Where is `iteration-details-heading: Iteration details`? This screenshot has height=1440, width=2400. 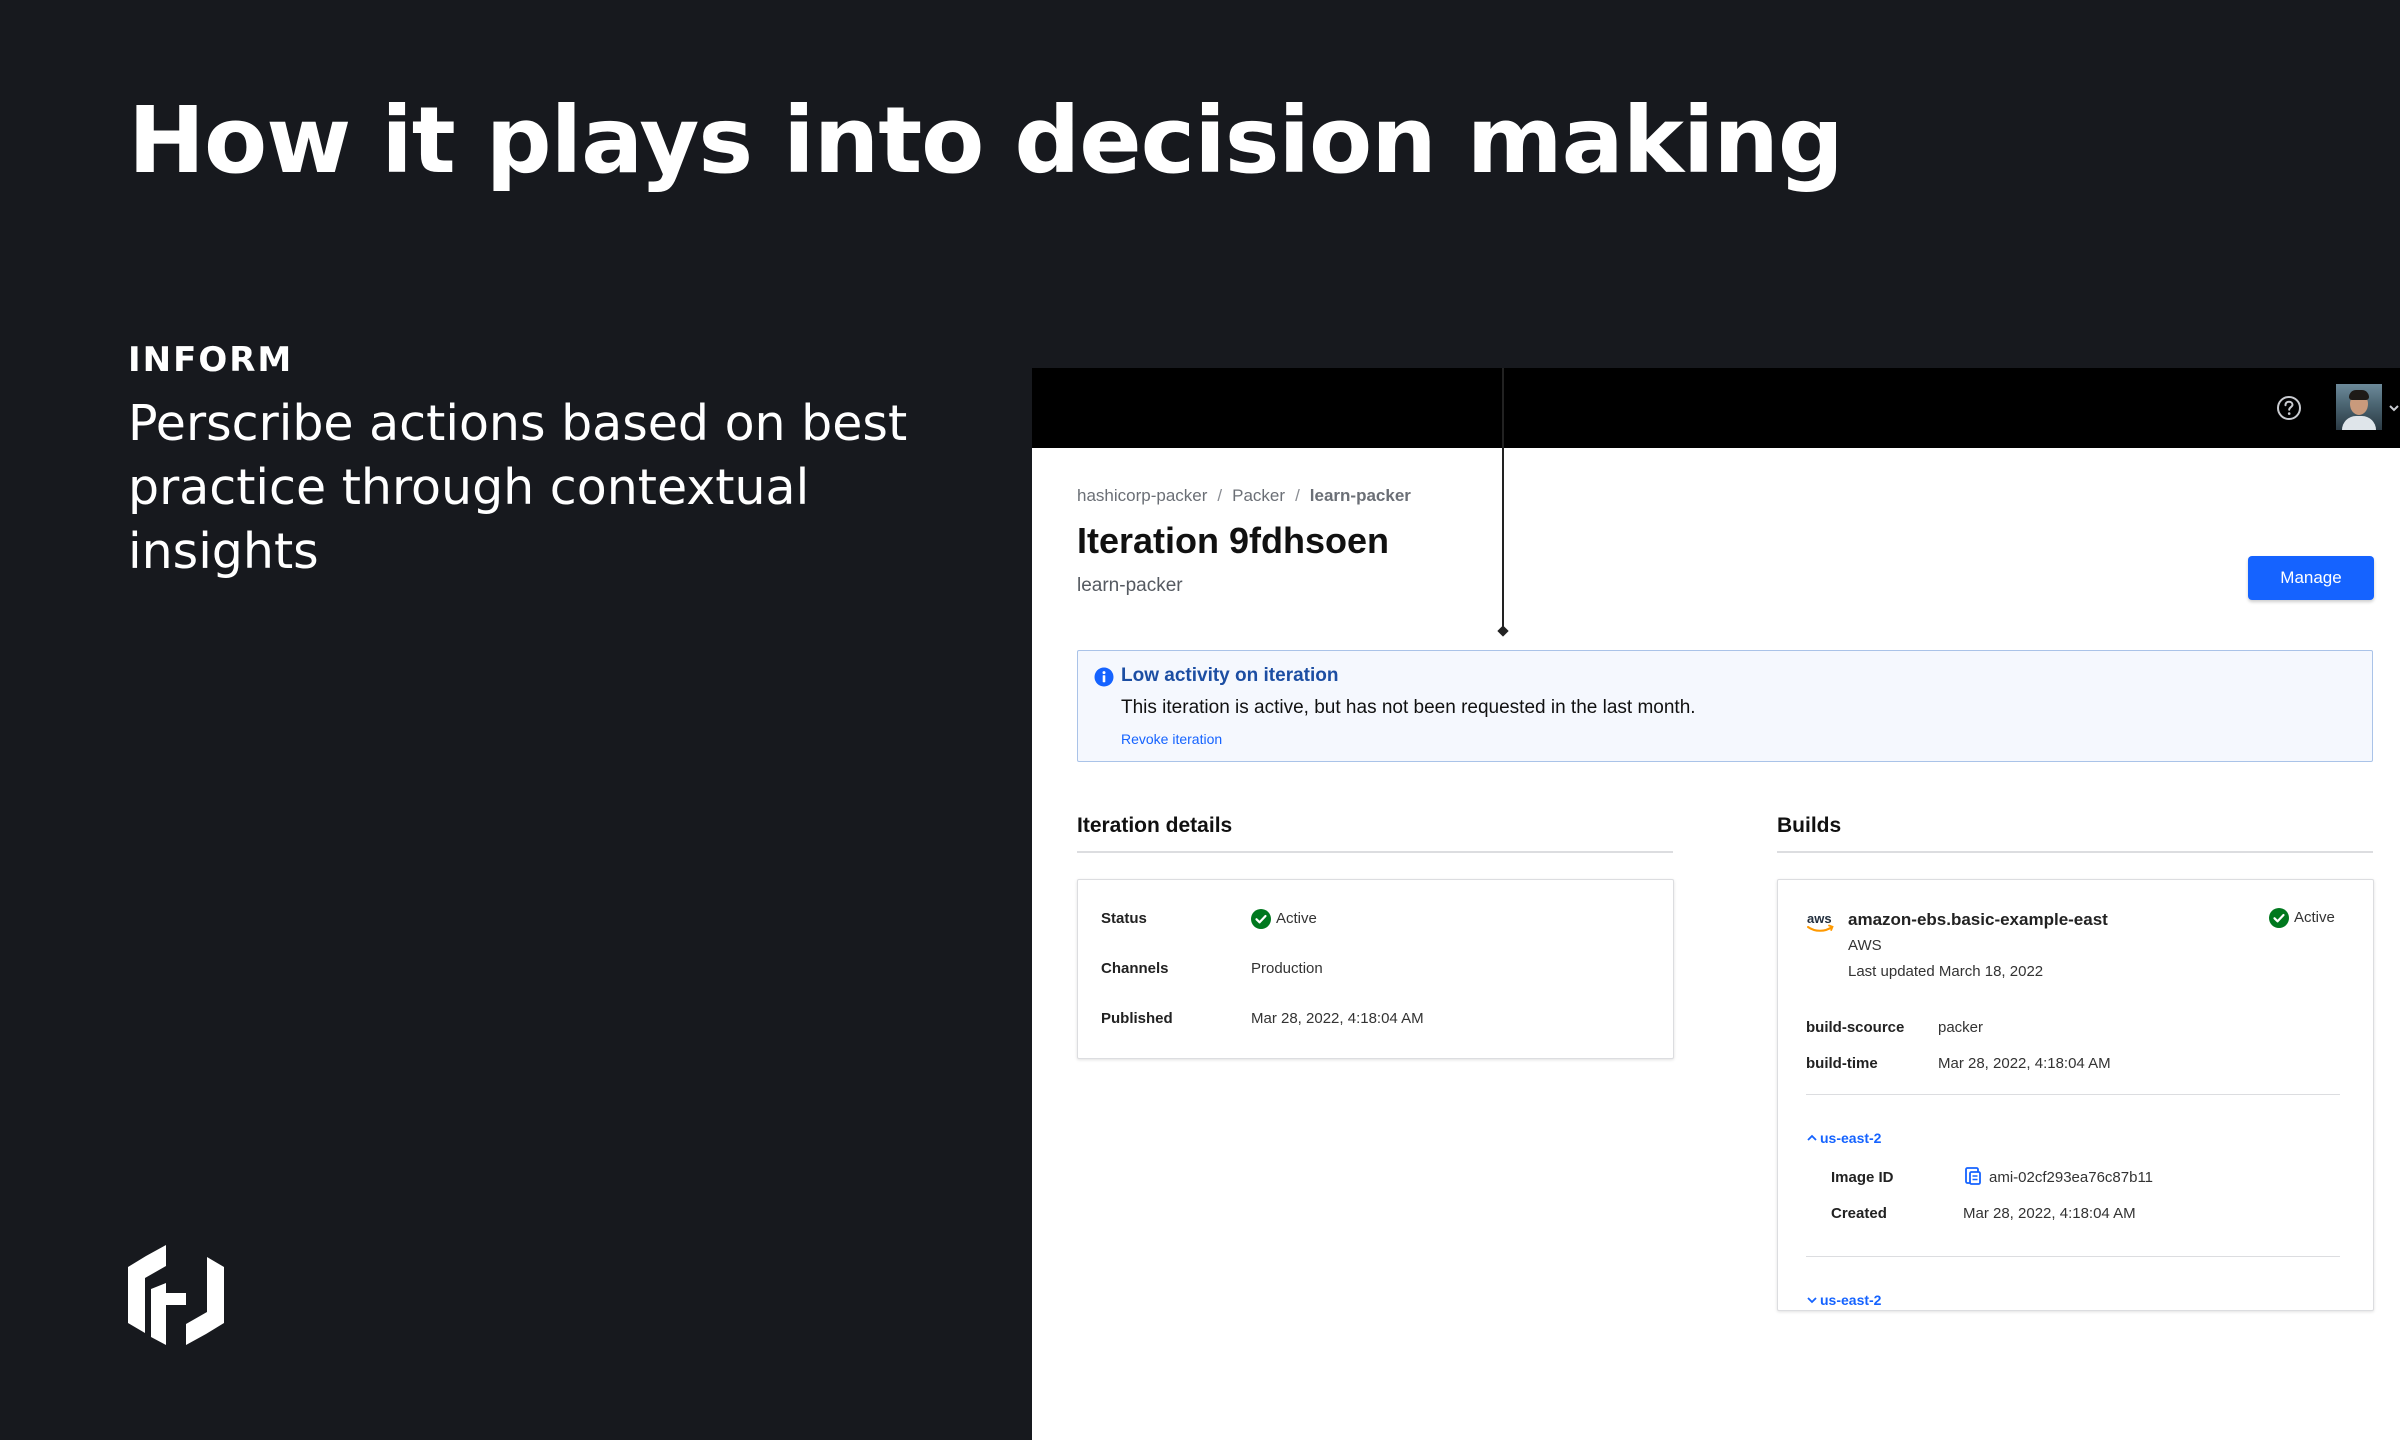 iteration-details-heading: Iteration details is located at coordinates (1155, 825).